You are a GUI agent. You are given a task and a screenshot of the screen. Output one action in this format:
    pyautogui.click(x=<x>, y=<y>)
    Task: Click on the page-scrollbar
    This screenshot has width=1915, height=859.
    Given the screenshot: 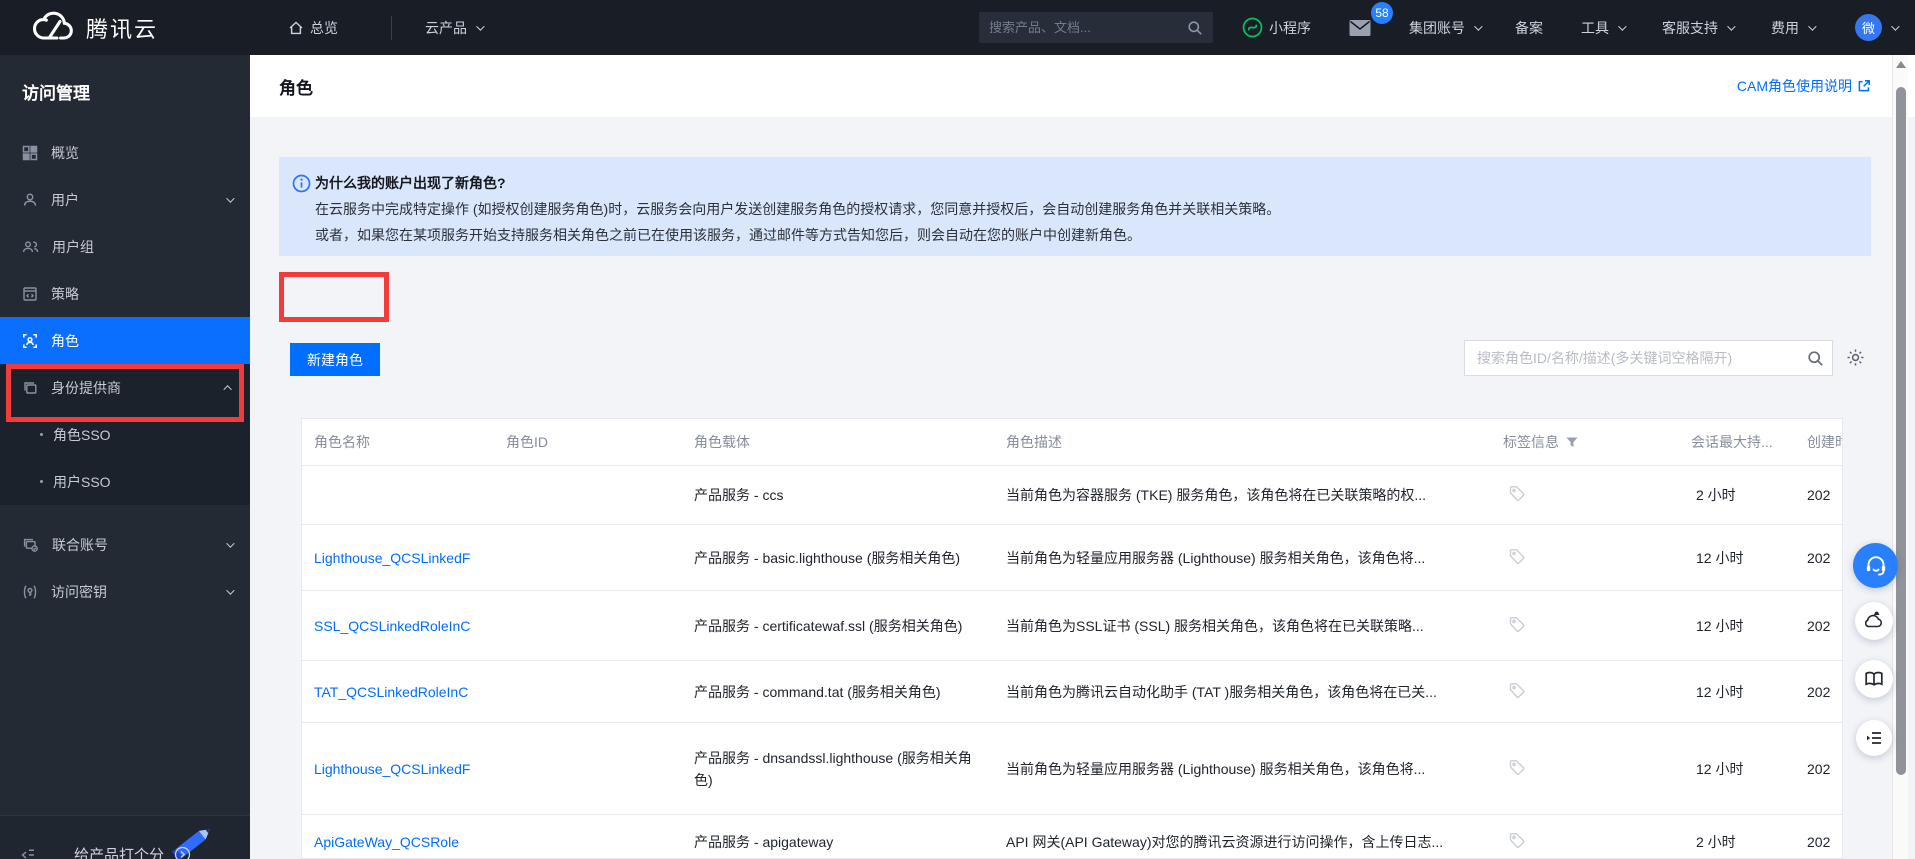 What is the action you would take?
    pyautogui.click(x=1900, y=457)
    